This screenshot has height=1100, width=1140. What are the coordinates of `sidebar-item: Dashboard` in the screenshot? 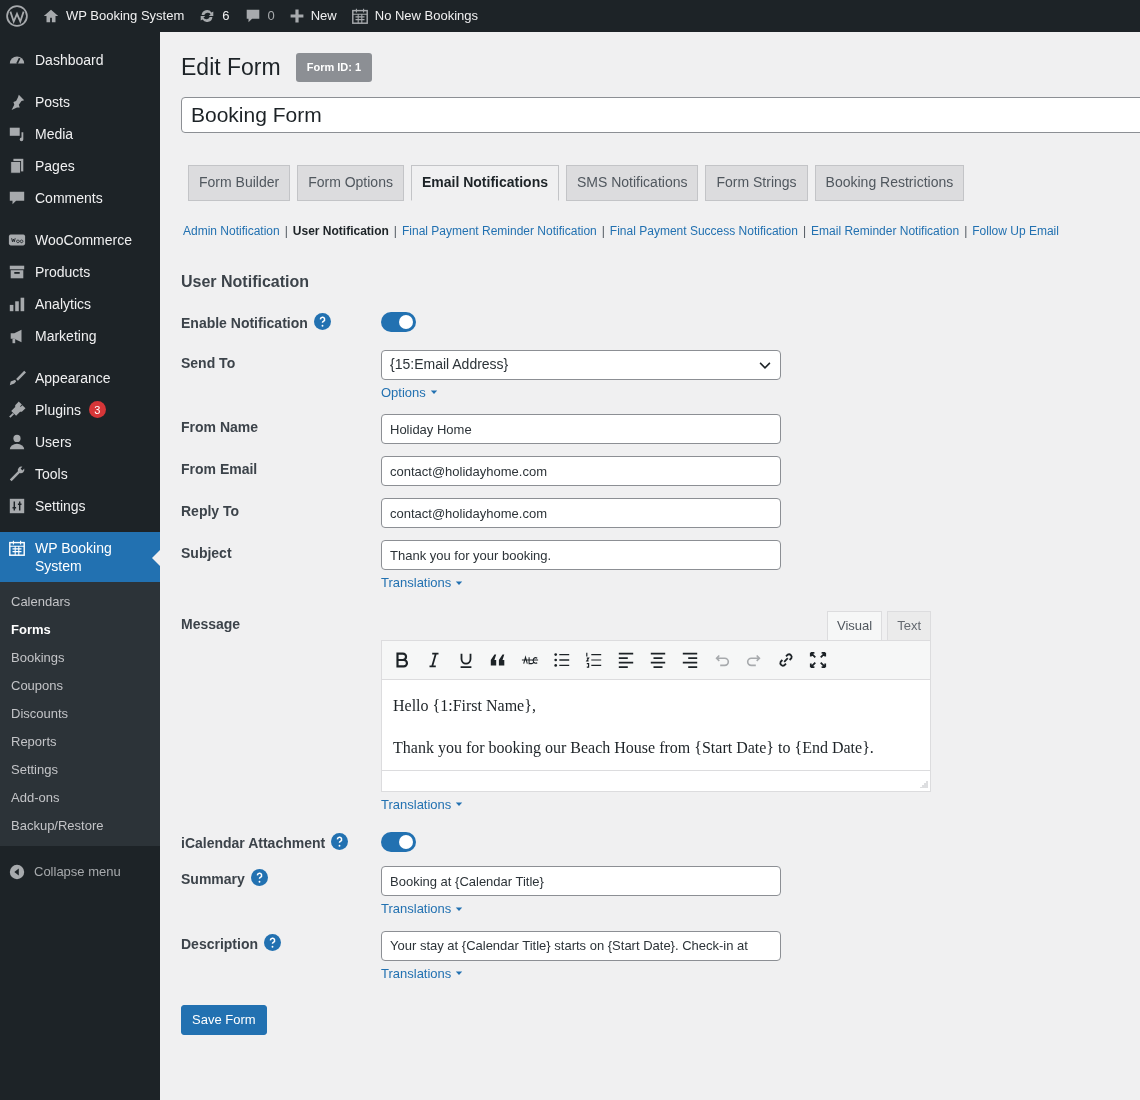 It's located at (80, 60).